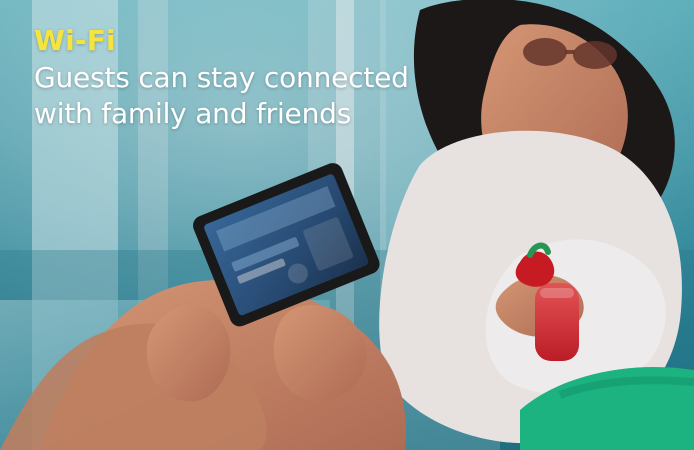  I want to click on caption-headline-line-1: Guests can stay connected, so click(221, 77).